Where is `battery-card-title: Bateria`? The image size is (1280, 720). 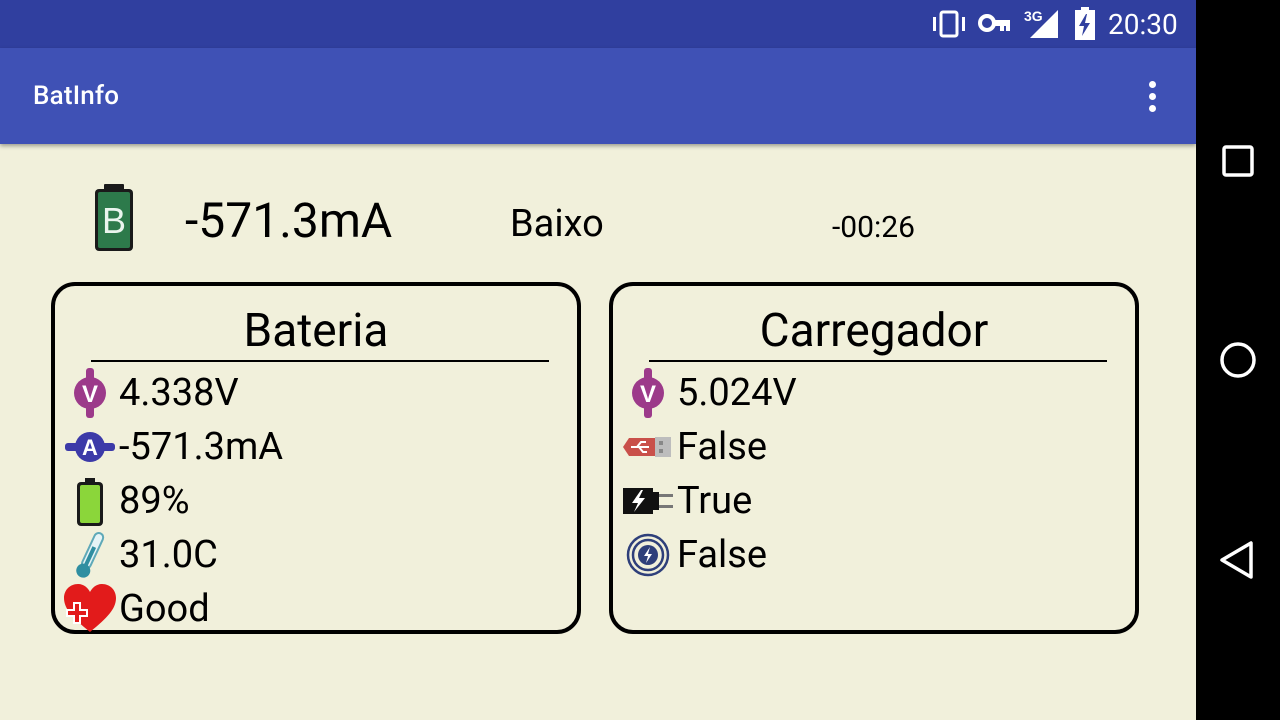
battery-card-title: Bateria is located at coordinates (316, 331).